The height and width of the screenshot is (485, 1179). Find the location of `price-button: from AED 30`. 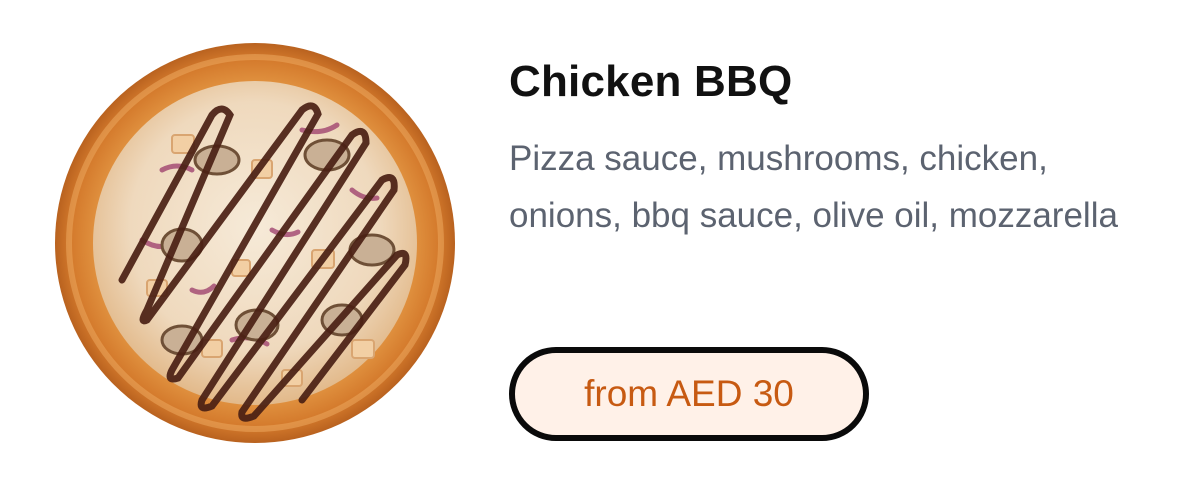

price-button: from AED 30 is located at coordinates (689, 394).